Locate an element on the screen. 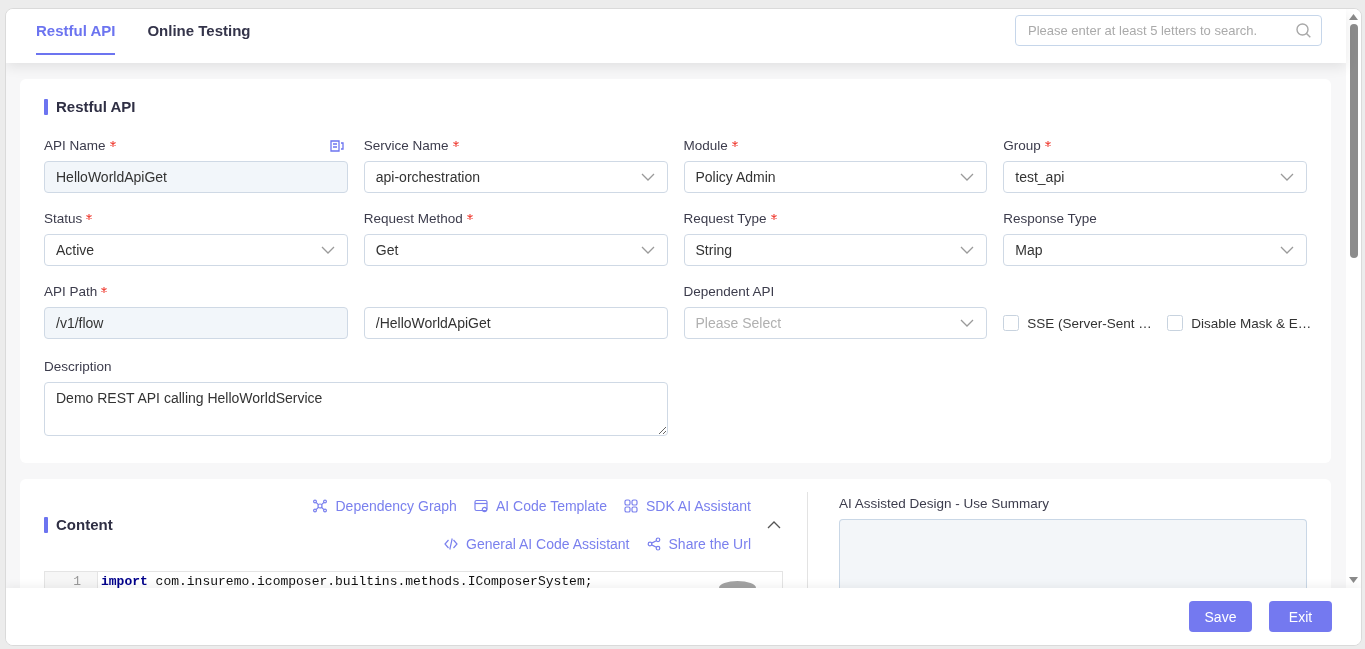 The width and height of the screenshot is (1365, 649). toolbar-link: Share the Url is located at coordinates (698, 544).